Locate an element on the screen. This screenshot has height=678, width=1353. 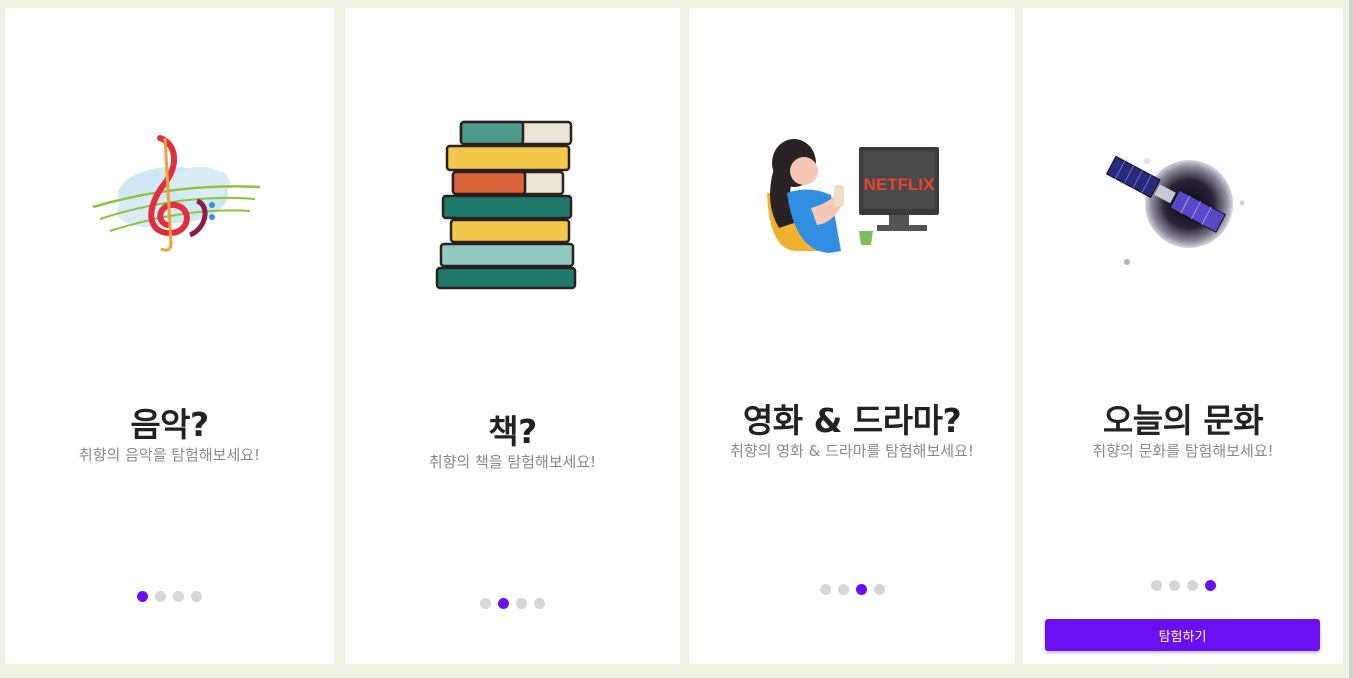
slide-subtitle: 취향의 문화를 탐험해보세요! is located at coordinates (1183, 451).